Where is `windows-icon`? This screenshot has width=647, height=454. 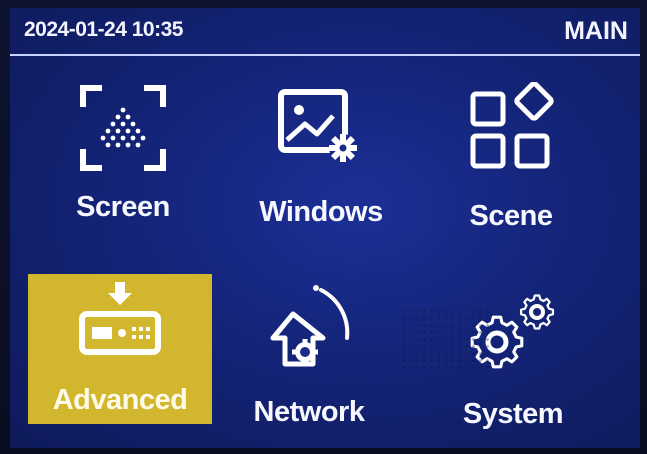 windows-icon is located at coordinates (321, 126).